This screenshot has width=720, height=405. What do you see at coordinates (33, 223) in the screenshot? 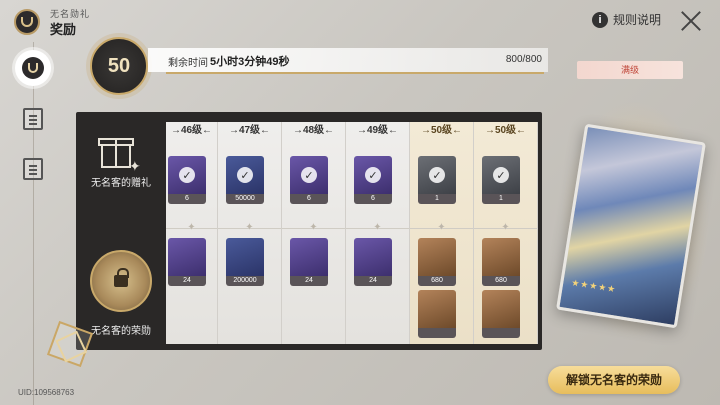
I see `nav-divider` at bounding box center [33, 223].